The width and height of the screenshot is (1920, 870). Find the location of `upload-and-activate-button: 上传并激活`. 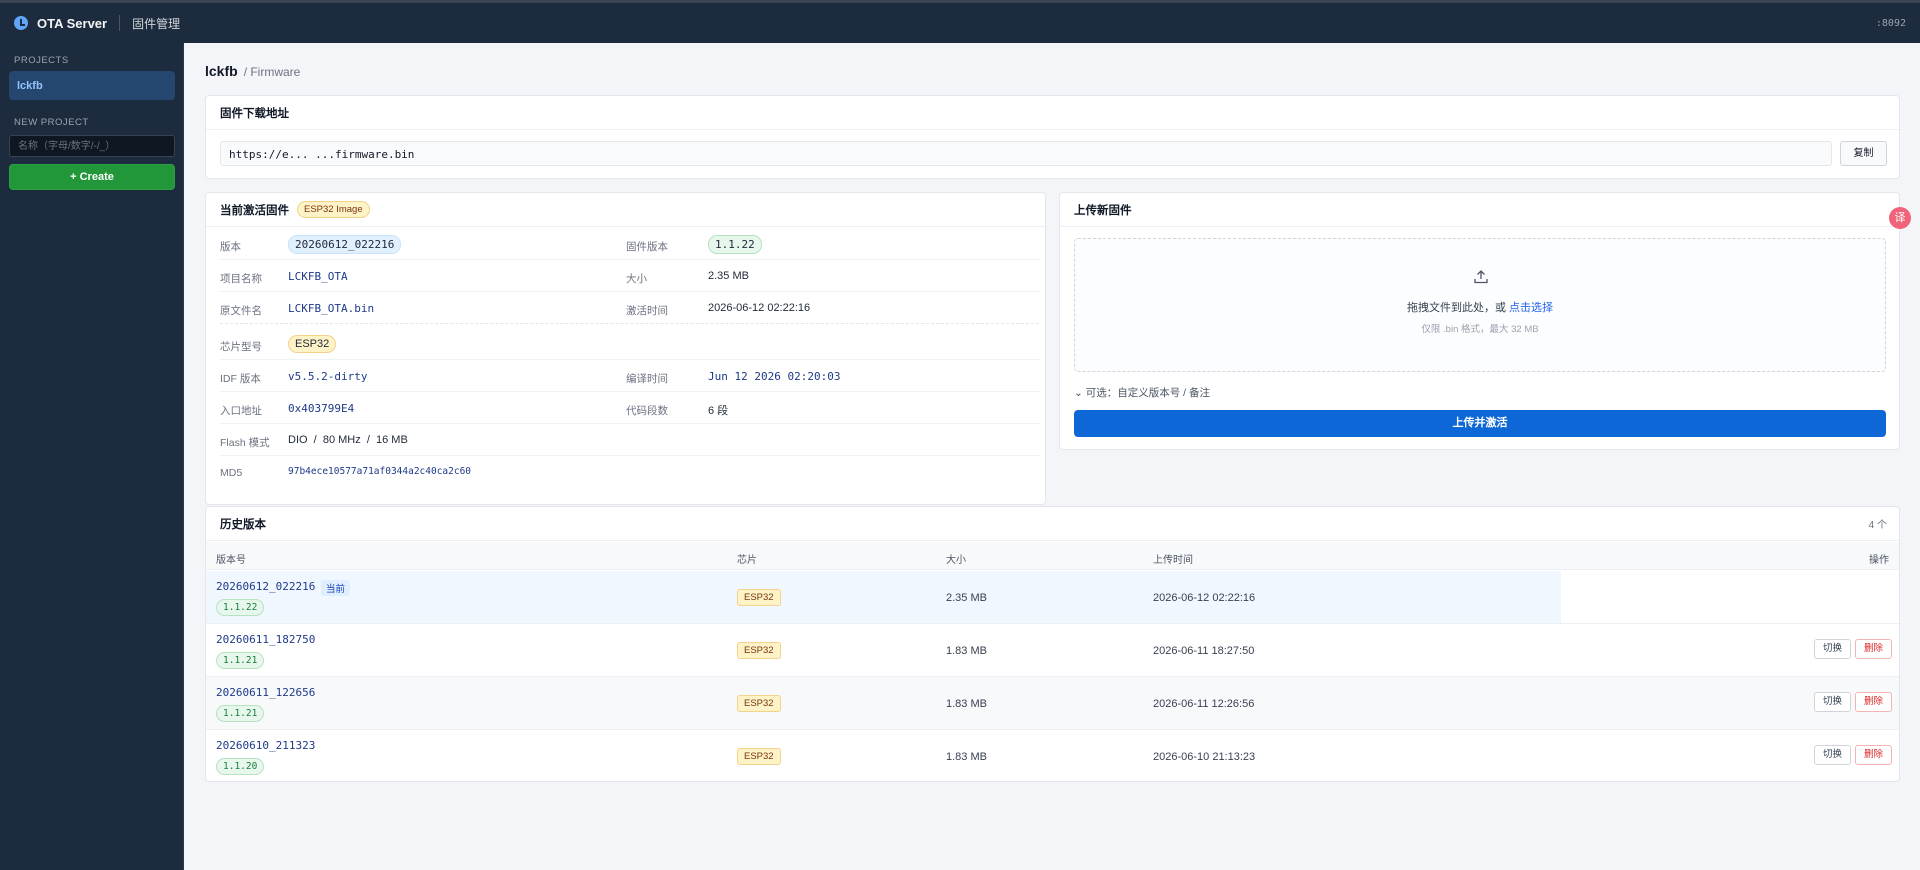

upload-and-activate-button: 上传并激活 is located at coordinates (1480, 423).